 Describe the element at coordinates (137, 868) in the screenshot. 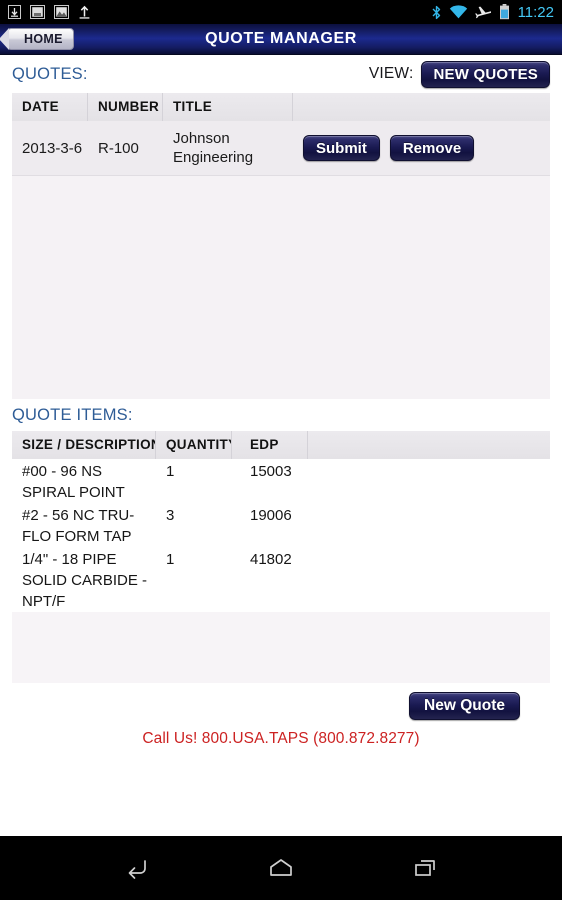

I see `back-icon` at that location.